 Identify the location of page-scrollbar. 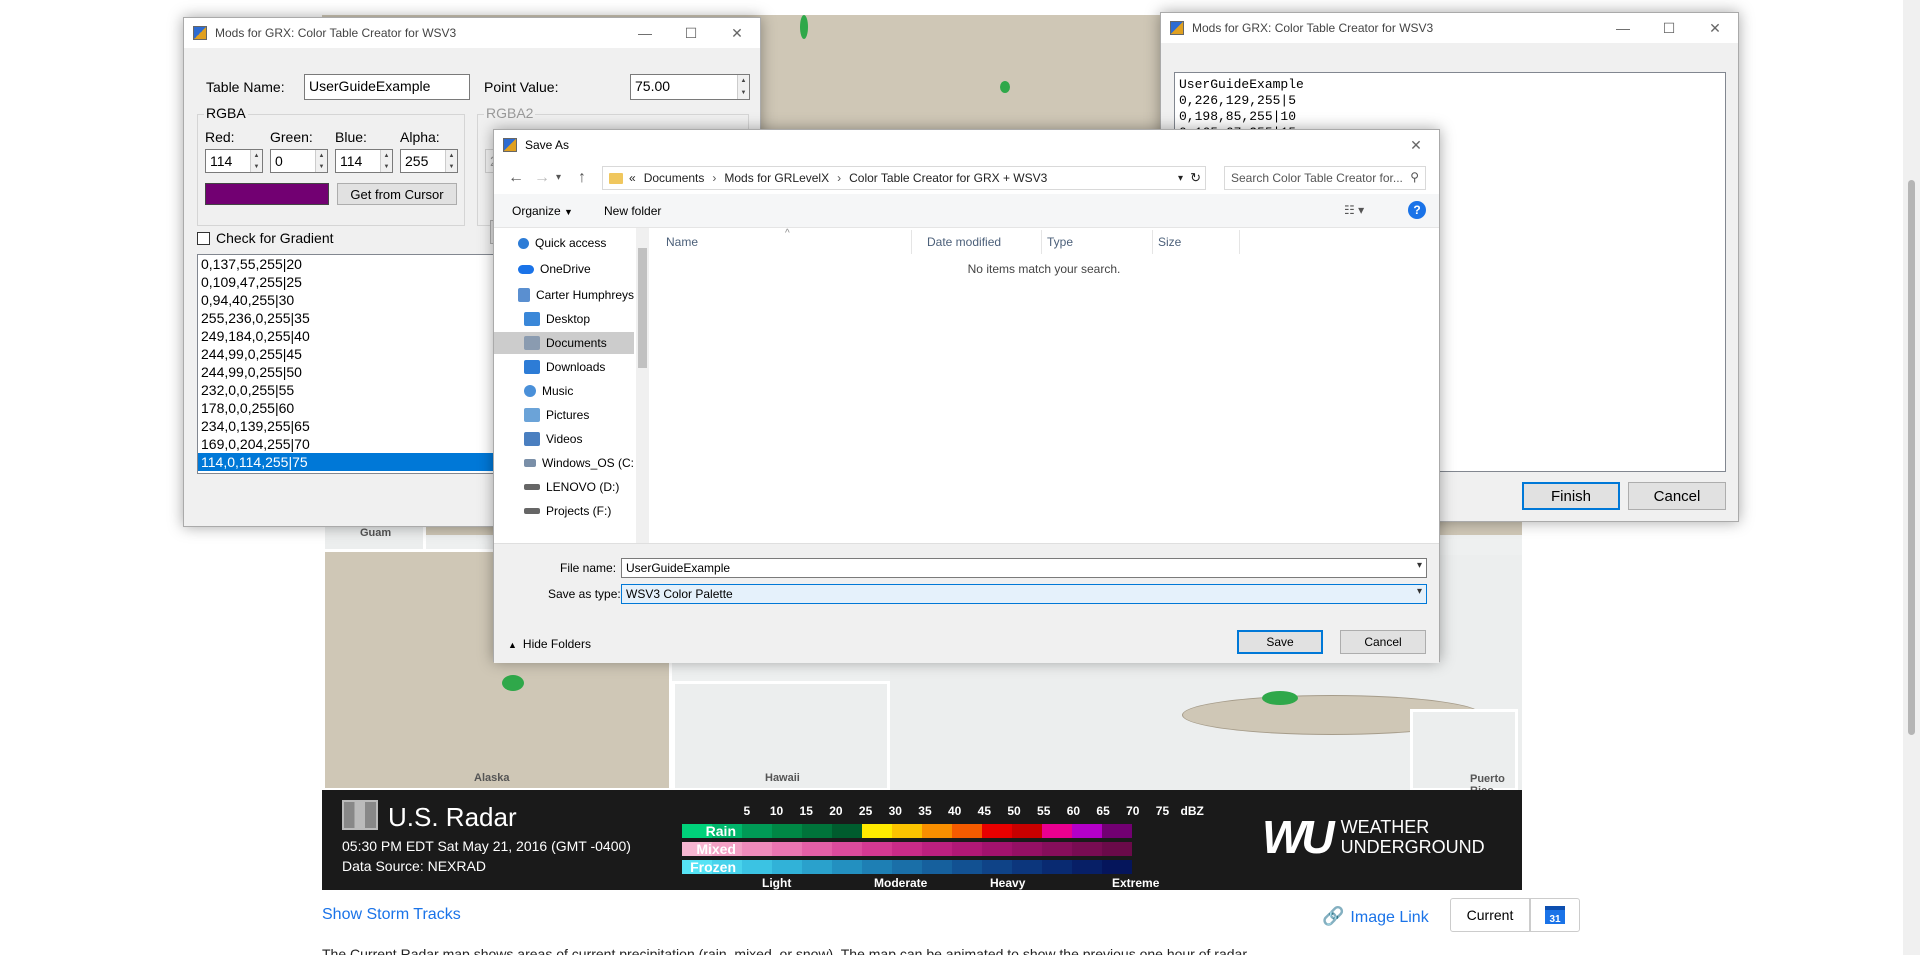
(1911, 477).